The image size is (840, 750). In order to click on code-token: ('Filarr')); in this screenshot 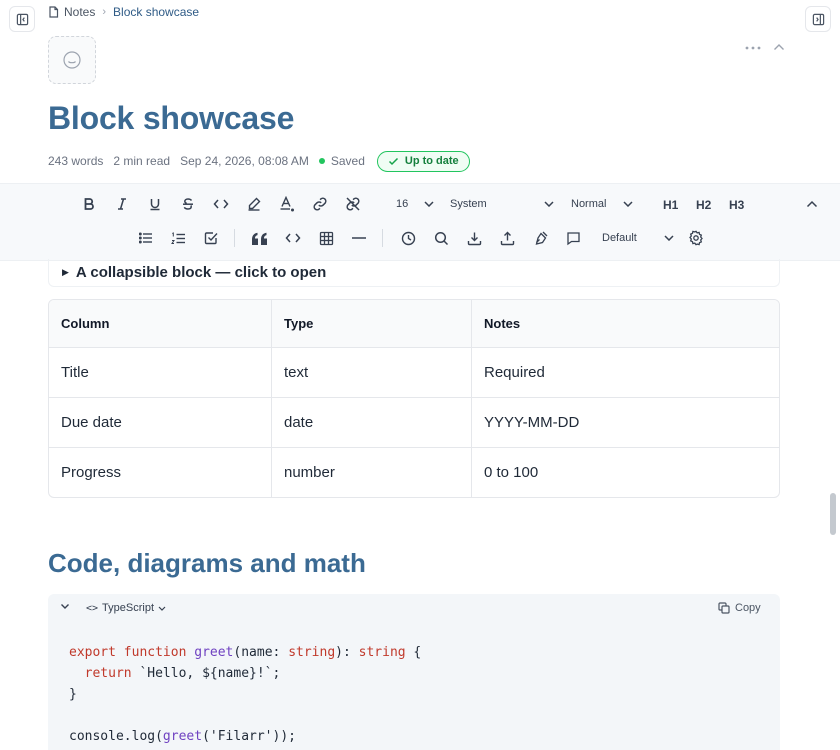, I will do `click(249, 736)`.